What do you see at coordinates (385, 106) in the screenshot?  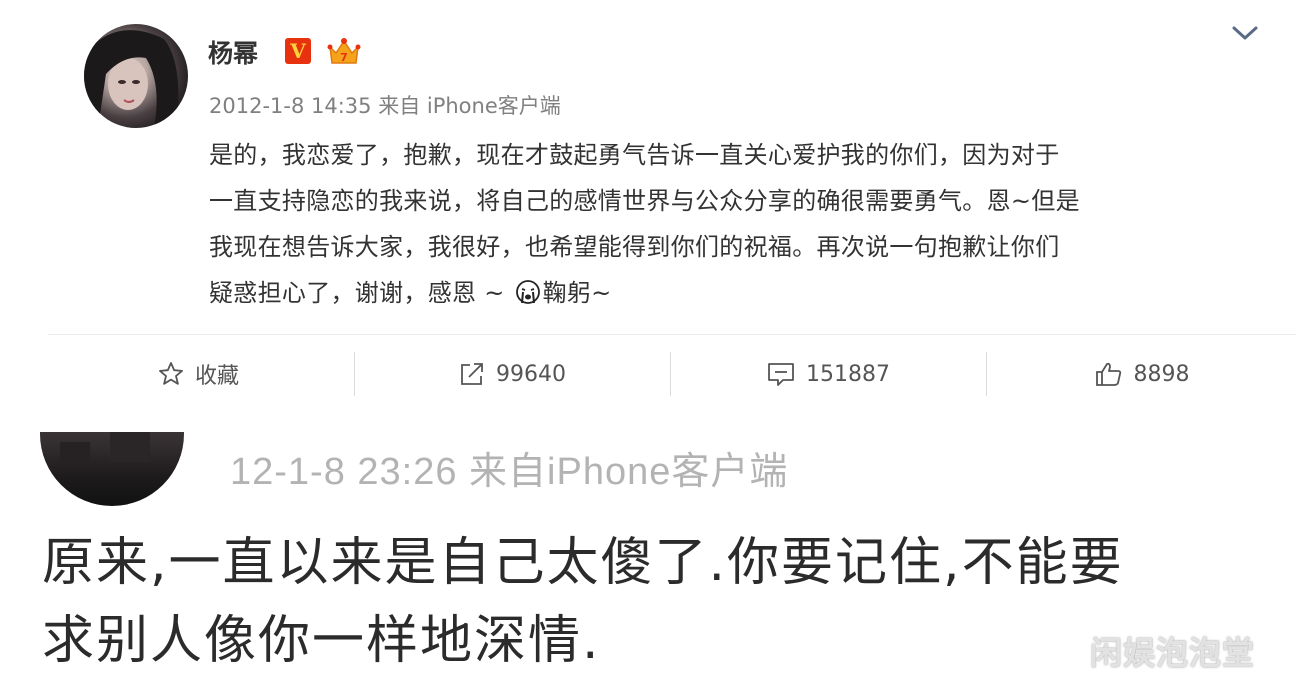 I see `post-meta: 2012-1-8 14:35 来自 iPhone客户端` at bounding box center [385, 106].